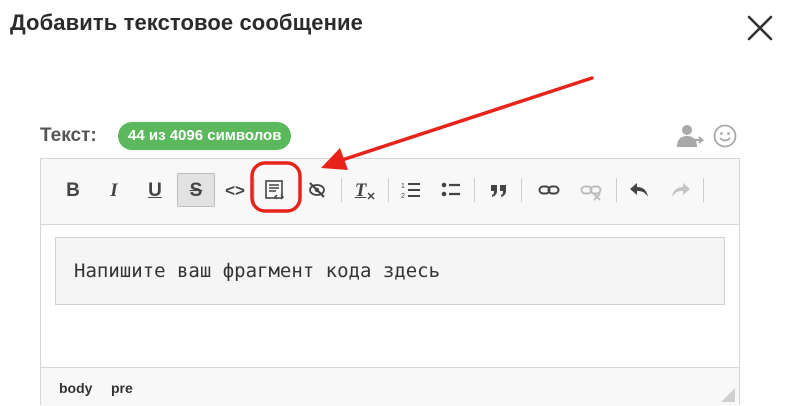  I want to click on bold-button: B, so click(73, 190).